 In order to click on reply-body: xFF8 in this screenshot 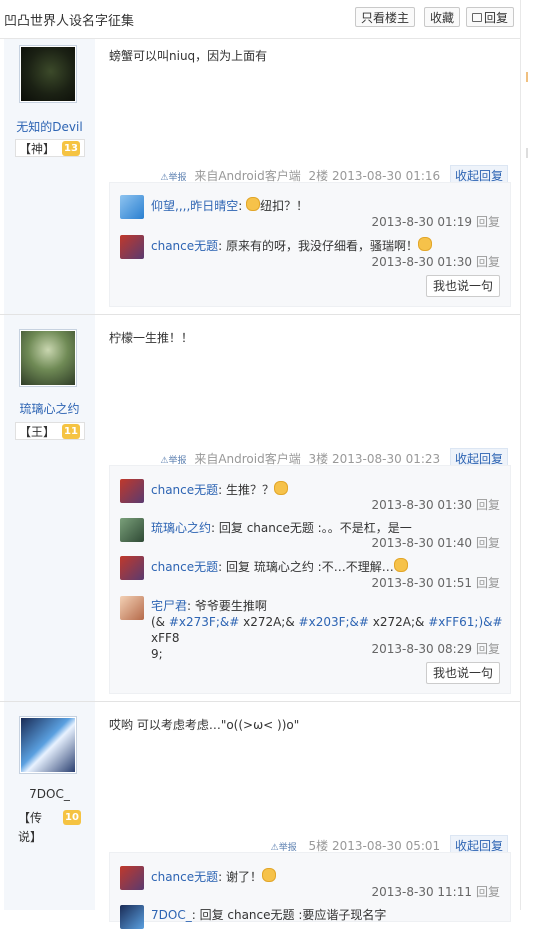, I will do `click(165, 638)`.